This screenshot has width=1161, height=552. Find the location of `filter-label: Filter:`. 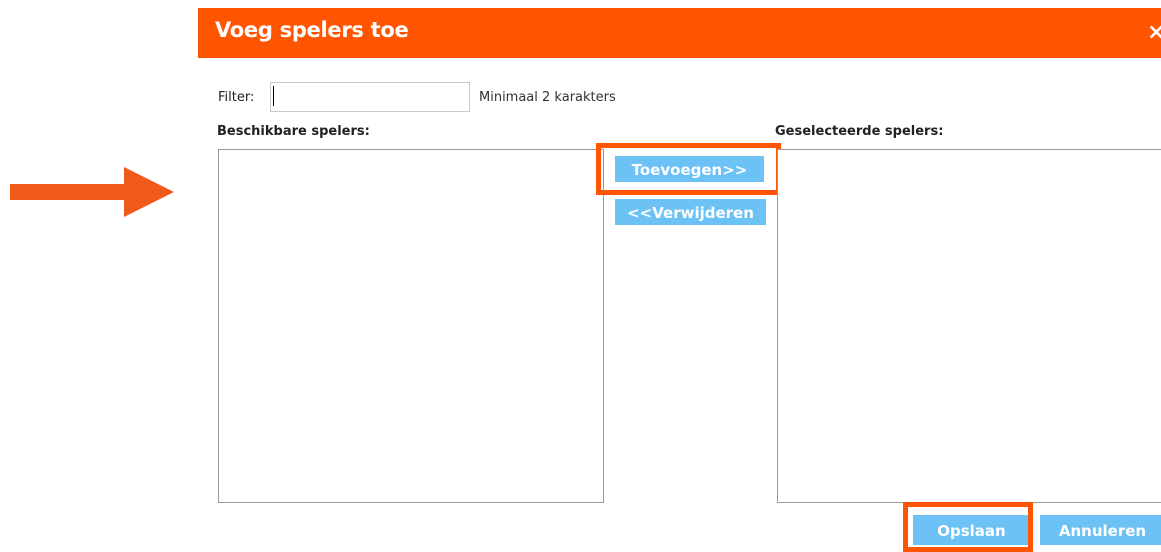

filter-label: Filter: is located at coordinates (236, 97).